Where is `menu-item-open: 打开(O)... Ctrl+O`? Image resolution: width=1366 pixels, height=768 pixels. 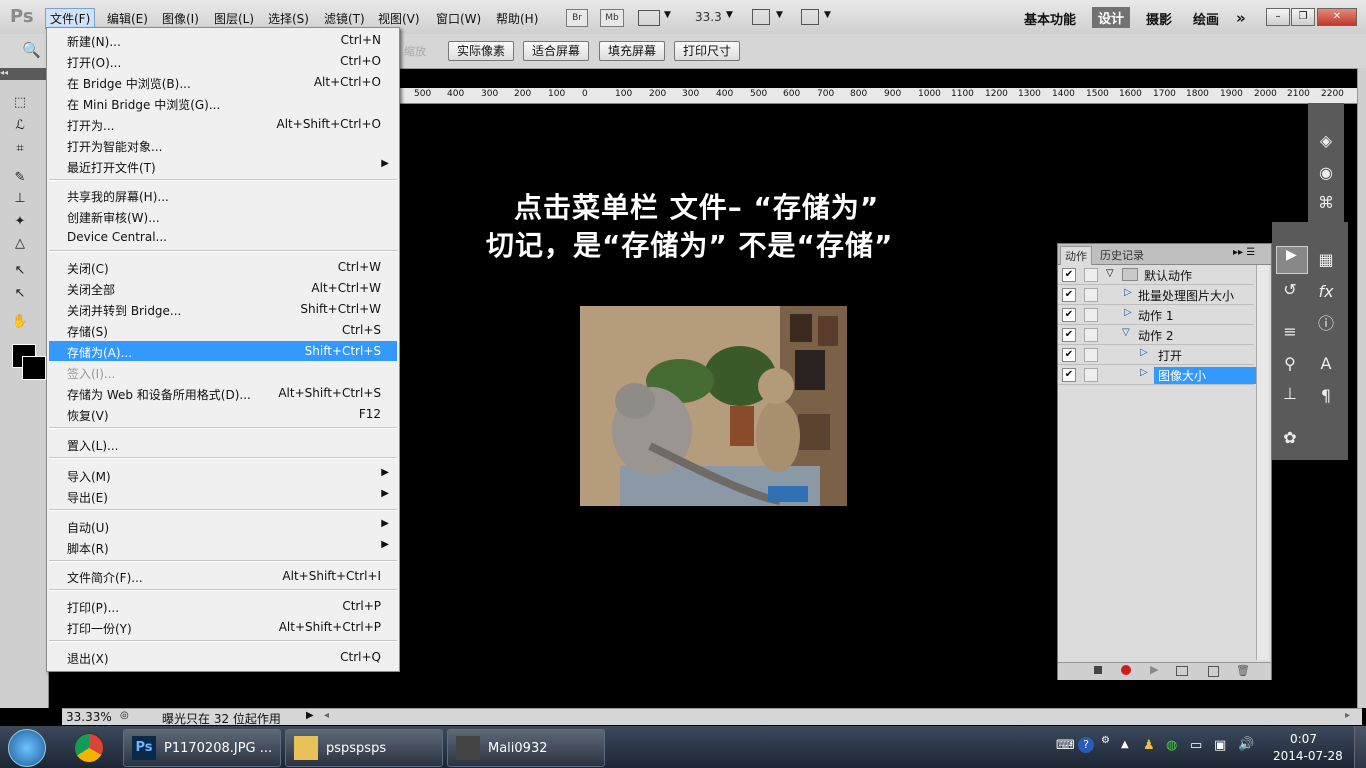
menu-item-open: 打开(O)... Ctrl+O is located at coordinates (223, 61).